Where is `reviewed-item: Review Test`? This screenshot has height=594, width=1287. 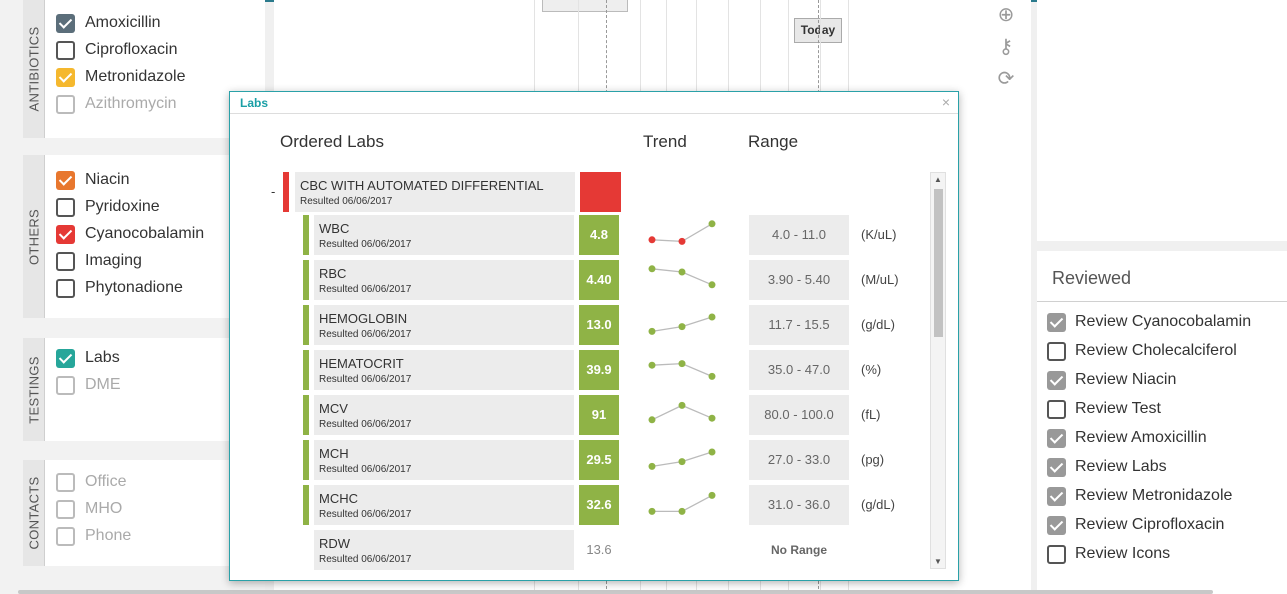 reviewed-item: Review Test is located at coordinates (1104, 409).